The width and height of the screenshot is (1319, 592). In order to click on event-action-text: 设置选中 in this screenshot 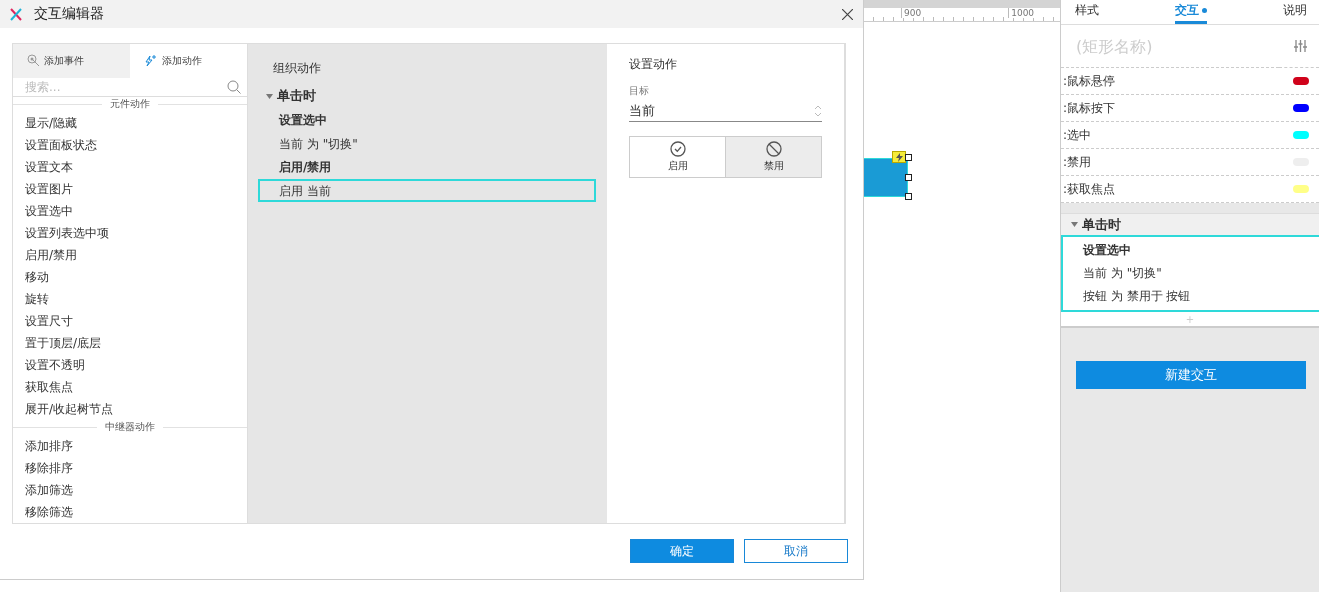, I will do `click(1107, 250)`.